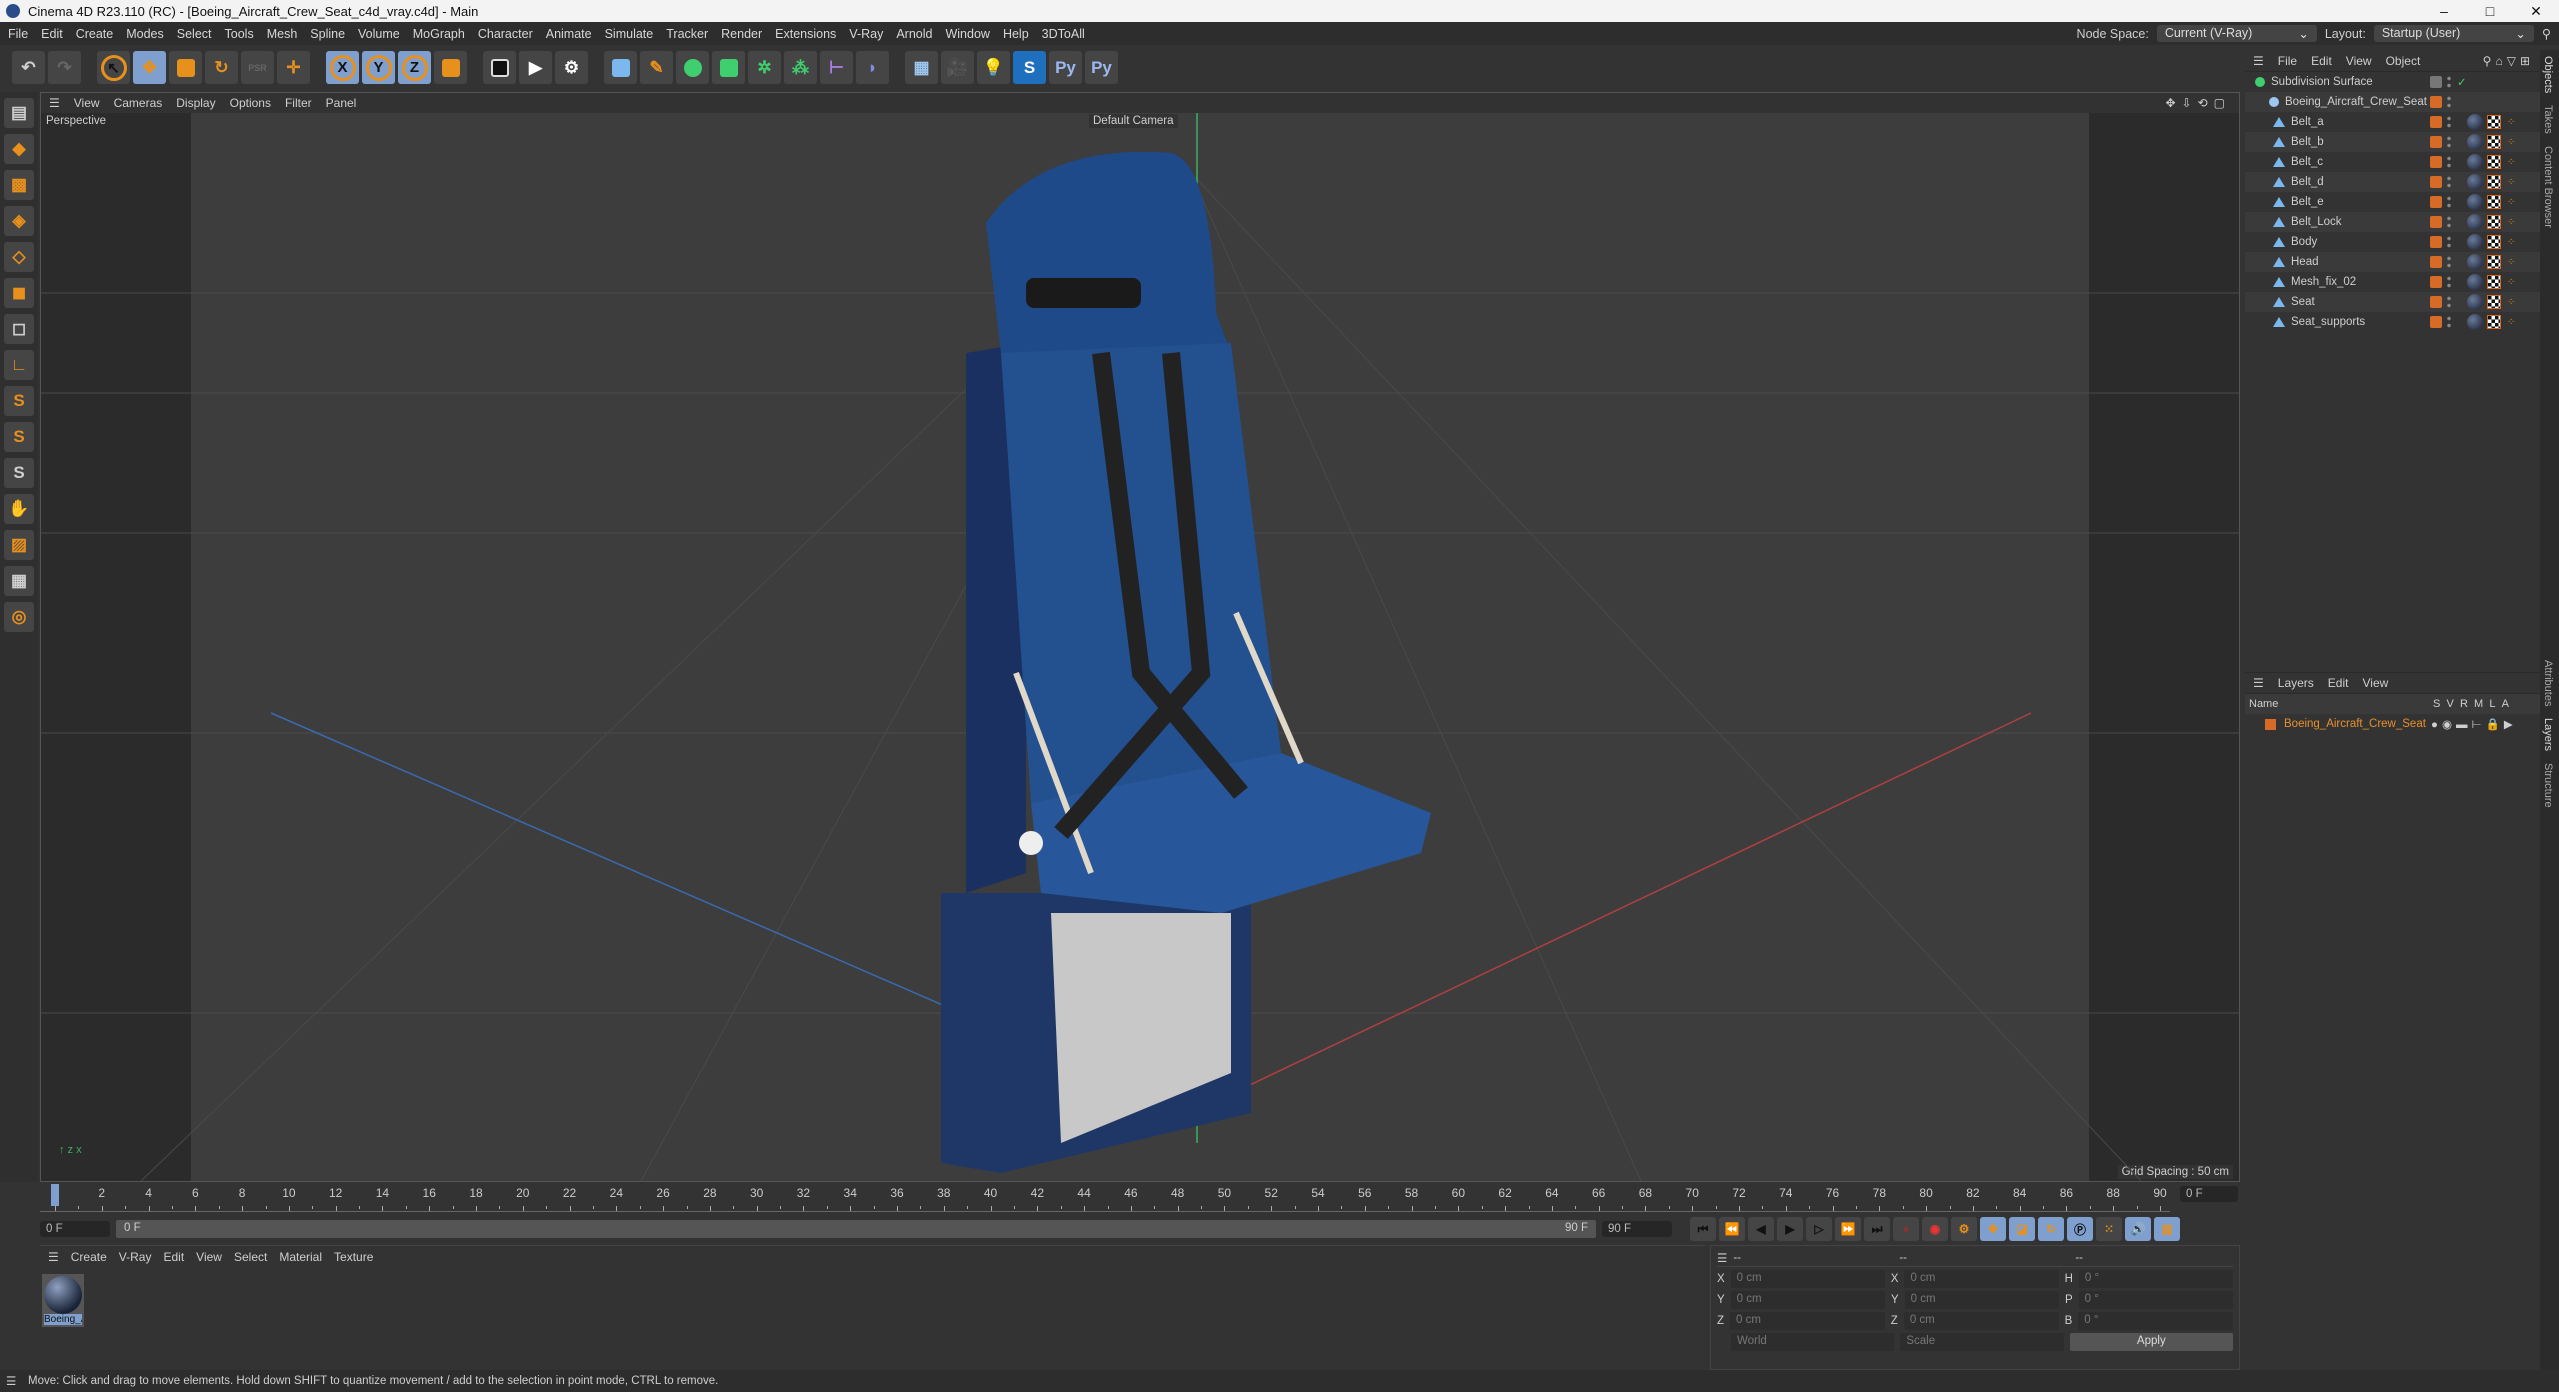 The height and width of the screenshot is (1392, 2559). Describe the element at coordinates (282, 34) in the screenshot. I see `menu-mesh: Mesh` at that location.